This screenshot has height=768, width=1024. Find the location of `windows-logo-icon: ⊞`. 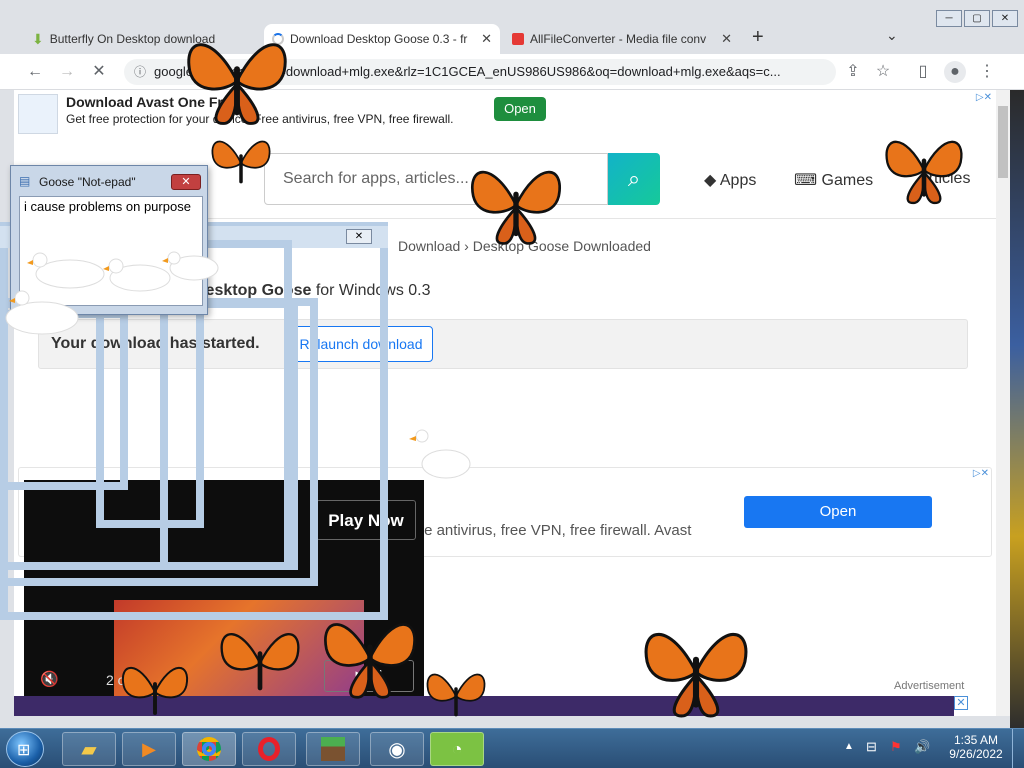

windows-logo-icon: ⊞ is located at coordinates (24, 750).